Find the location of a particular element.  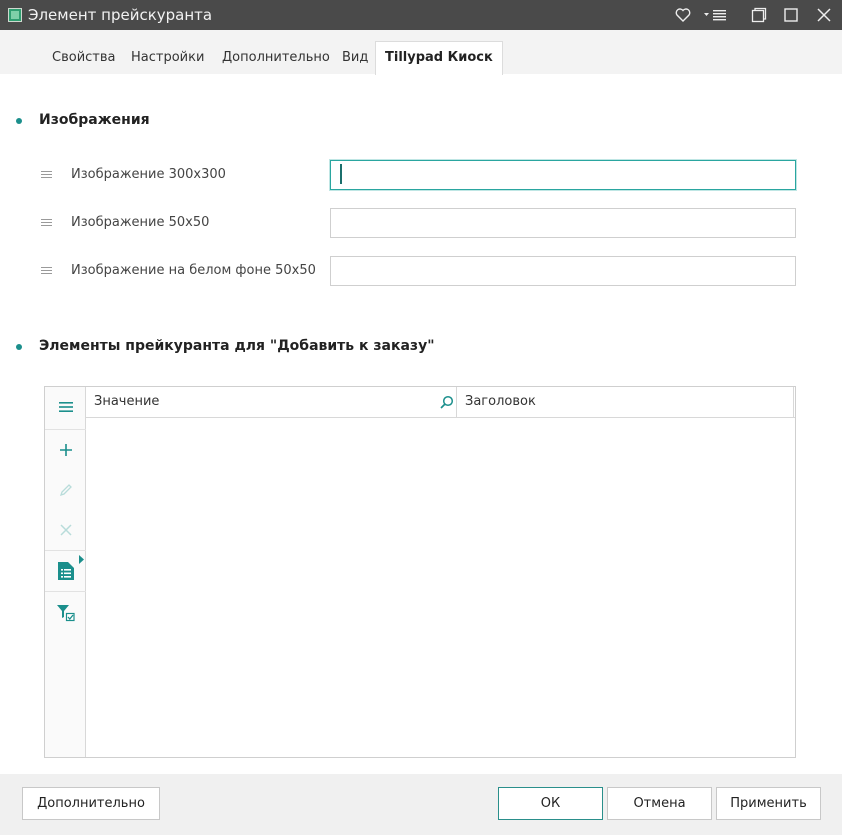

edit-pencil-icon is located at coordinates (65, 490).